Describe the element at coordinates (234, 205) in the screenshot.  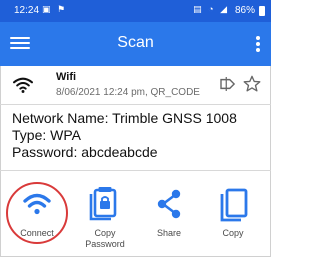
I see `copy-icon` at that location.